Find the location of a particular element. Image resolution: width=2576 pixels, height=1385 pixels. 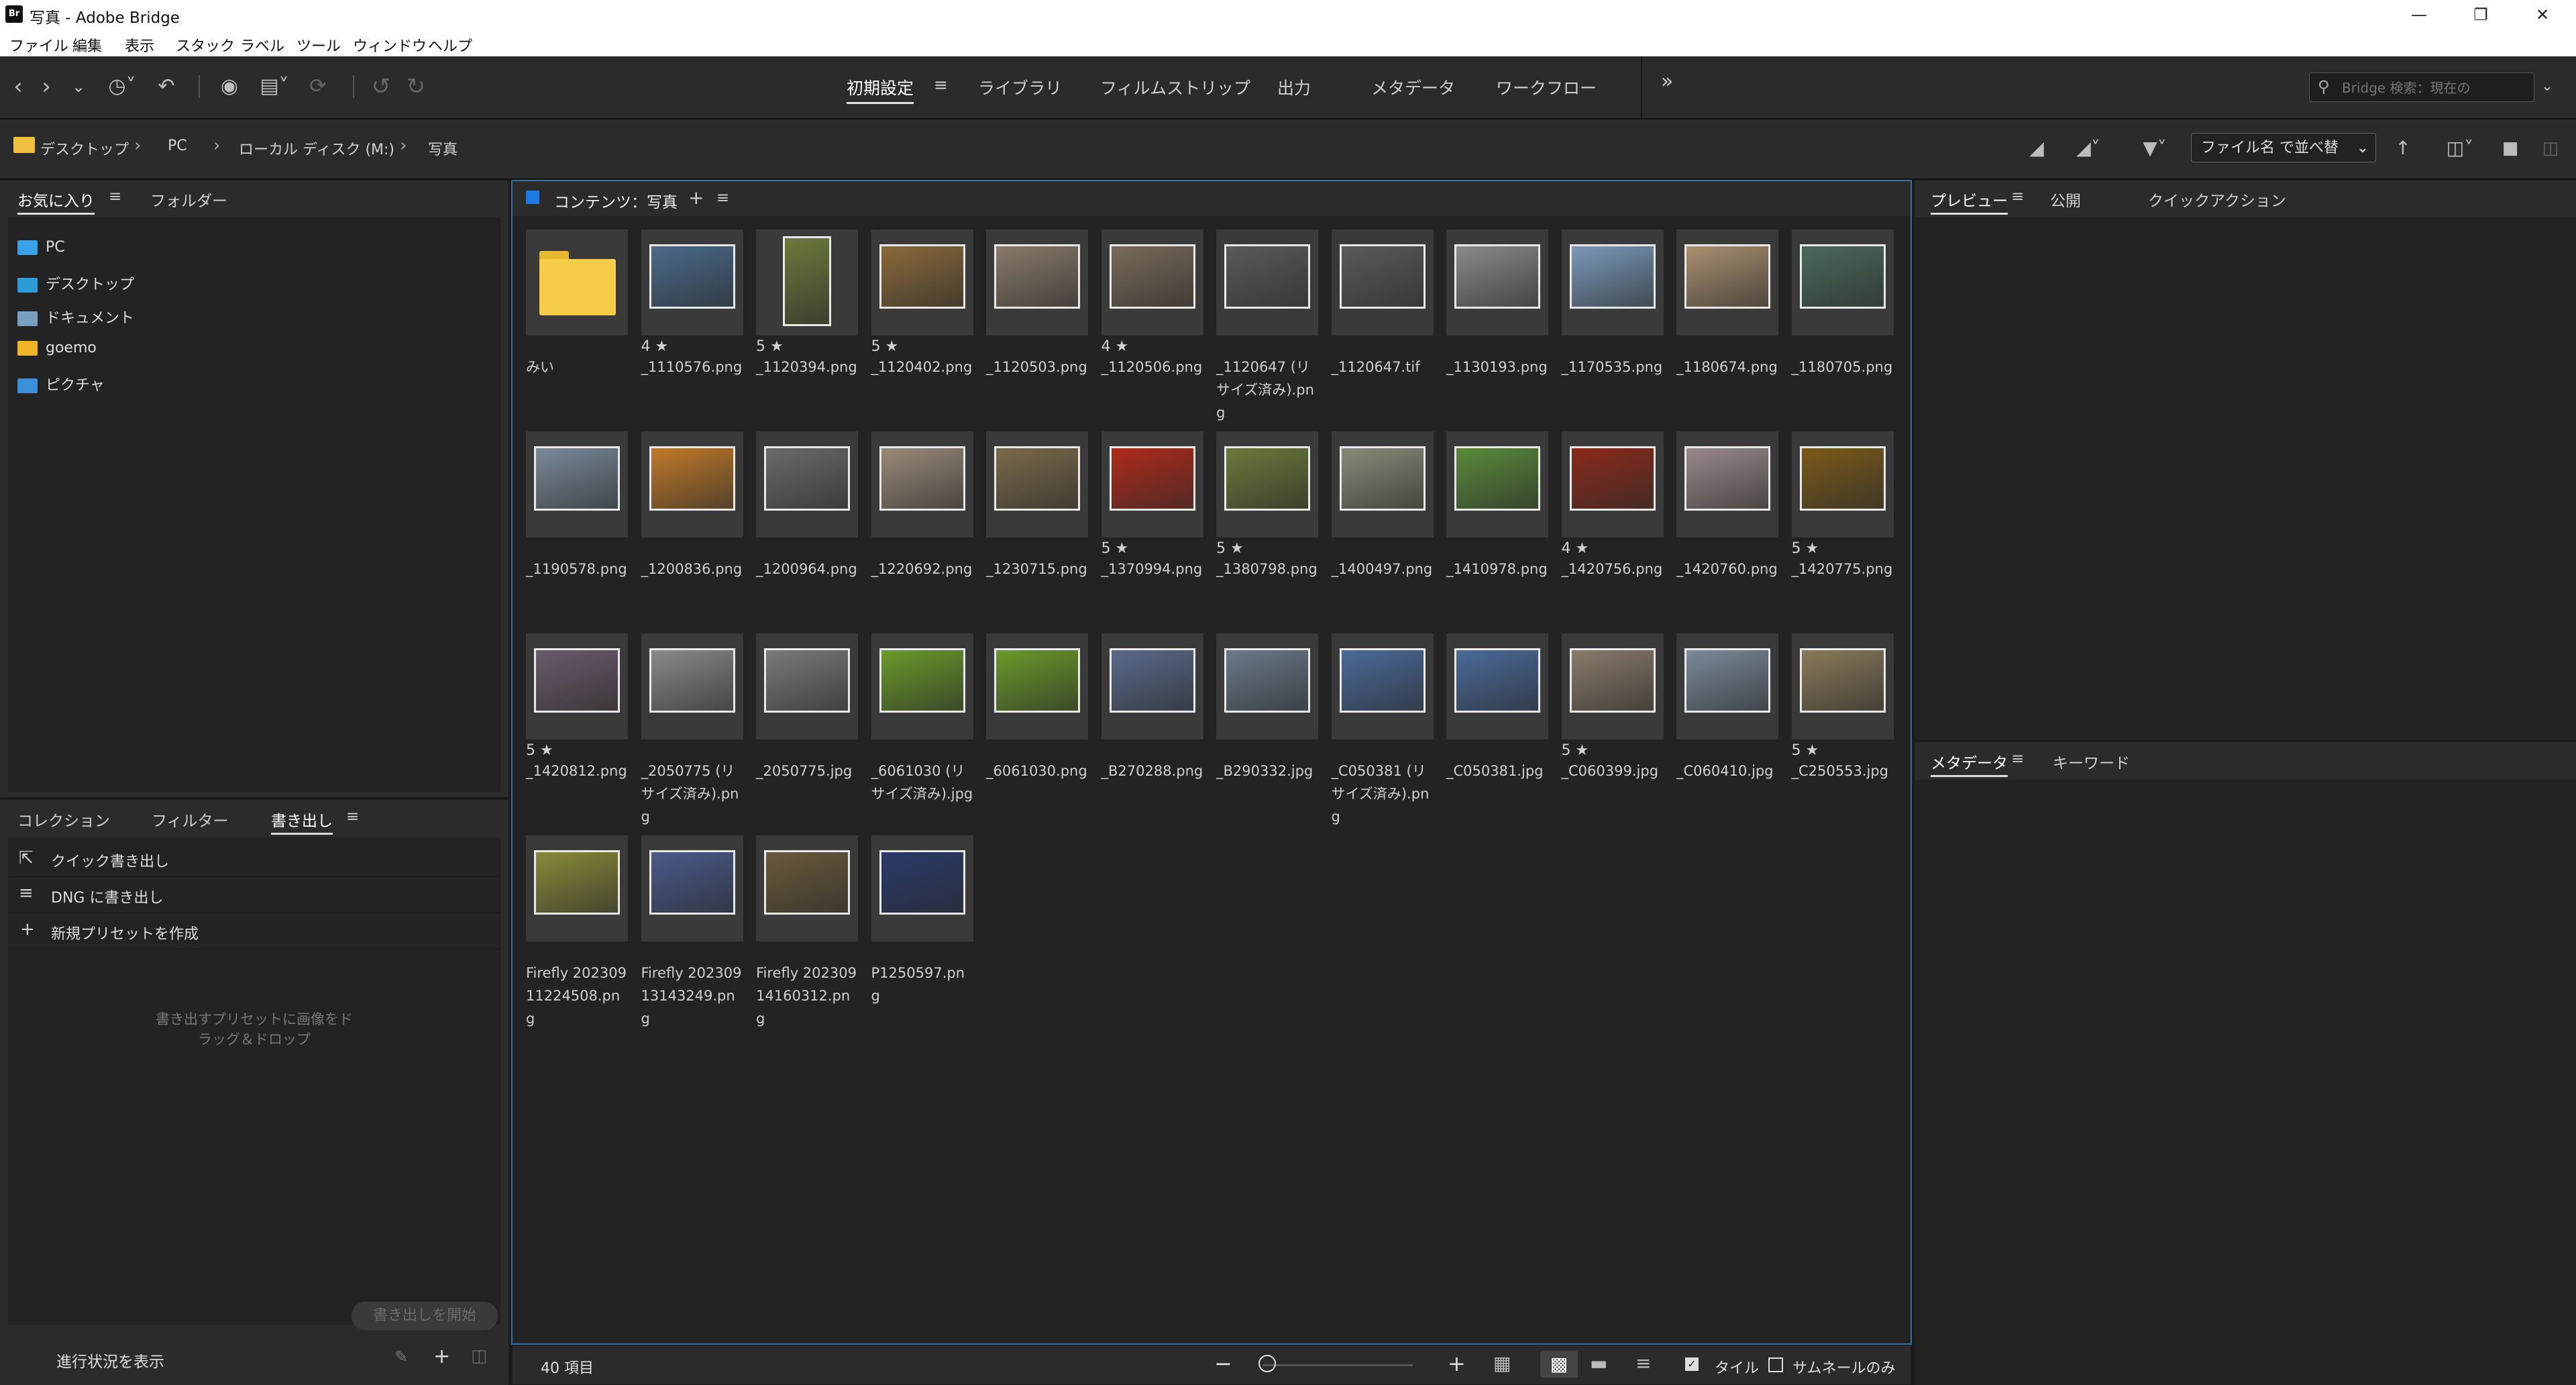

breadcrumb-photos: 写真 is located at coordinates (443, 148).